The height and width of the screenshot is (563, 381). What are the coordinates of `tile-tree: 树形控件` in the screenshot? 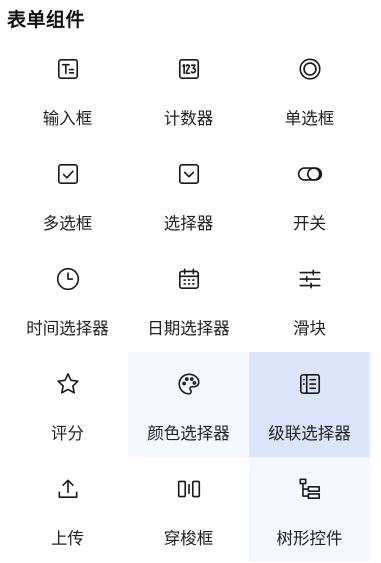 It's located at (309, 509).